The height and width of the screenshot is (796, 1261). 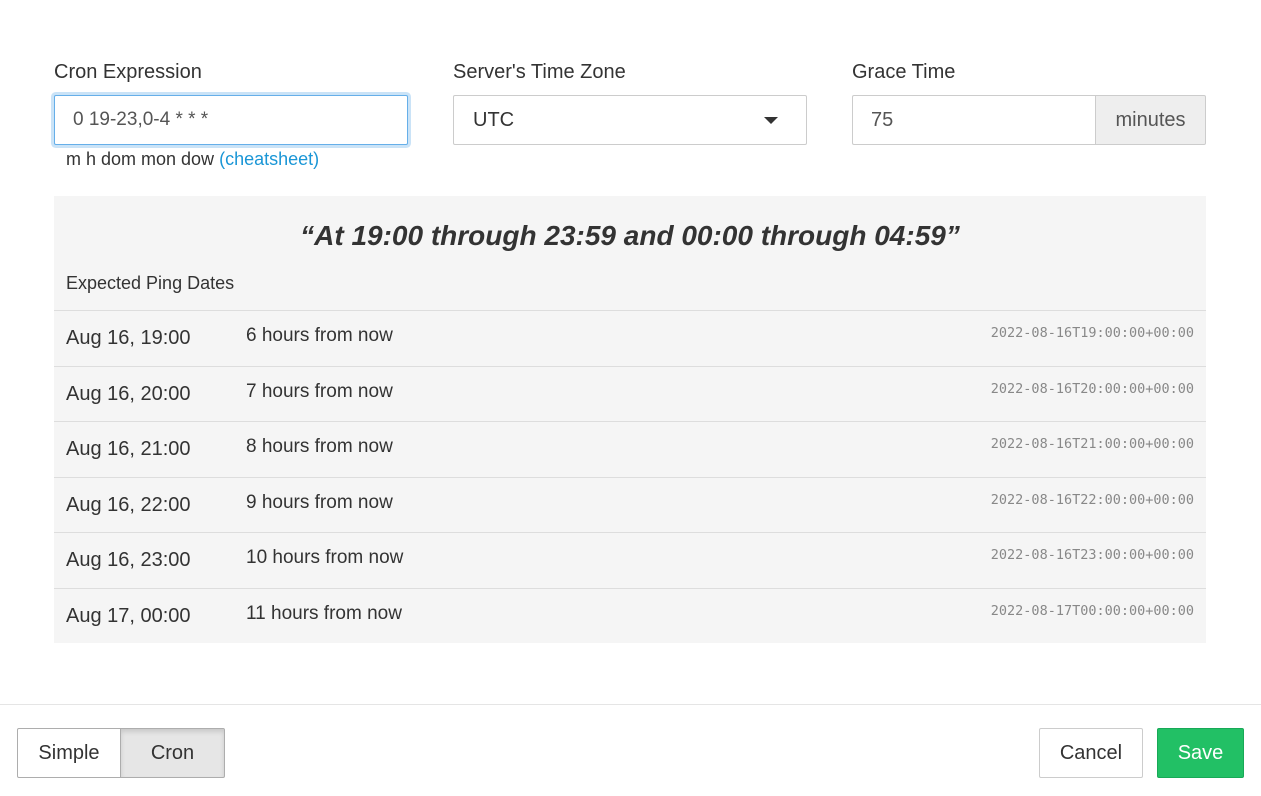 What do you see at coordinates (69, 753) in the screenshot?
I see `simple-mode-button: Simple` at bounding box center [69, 753].